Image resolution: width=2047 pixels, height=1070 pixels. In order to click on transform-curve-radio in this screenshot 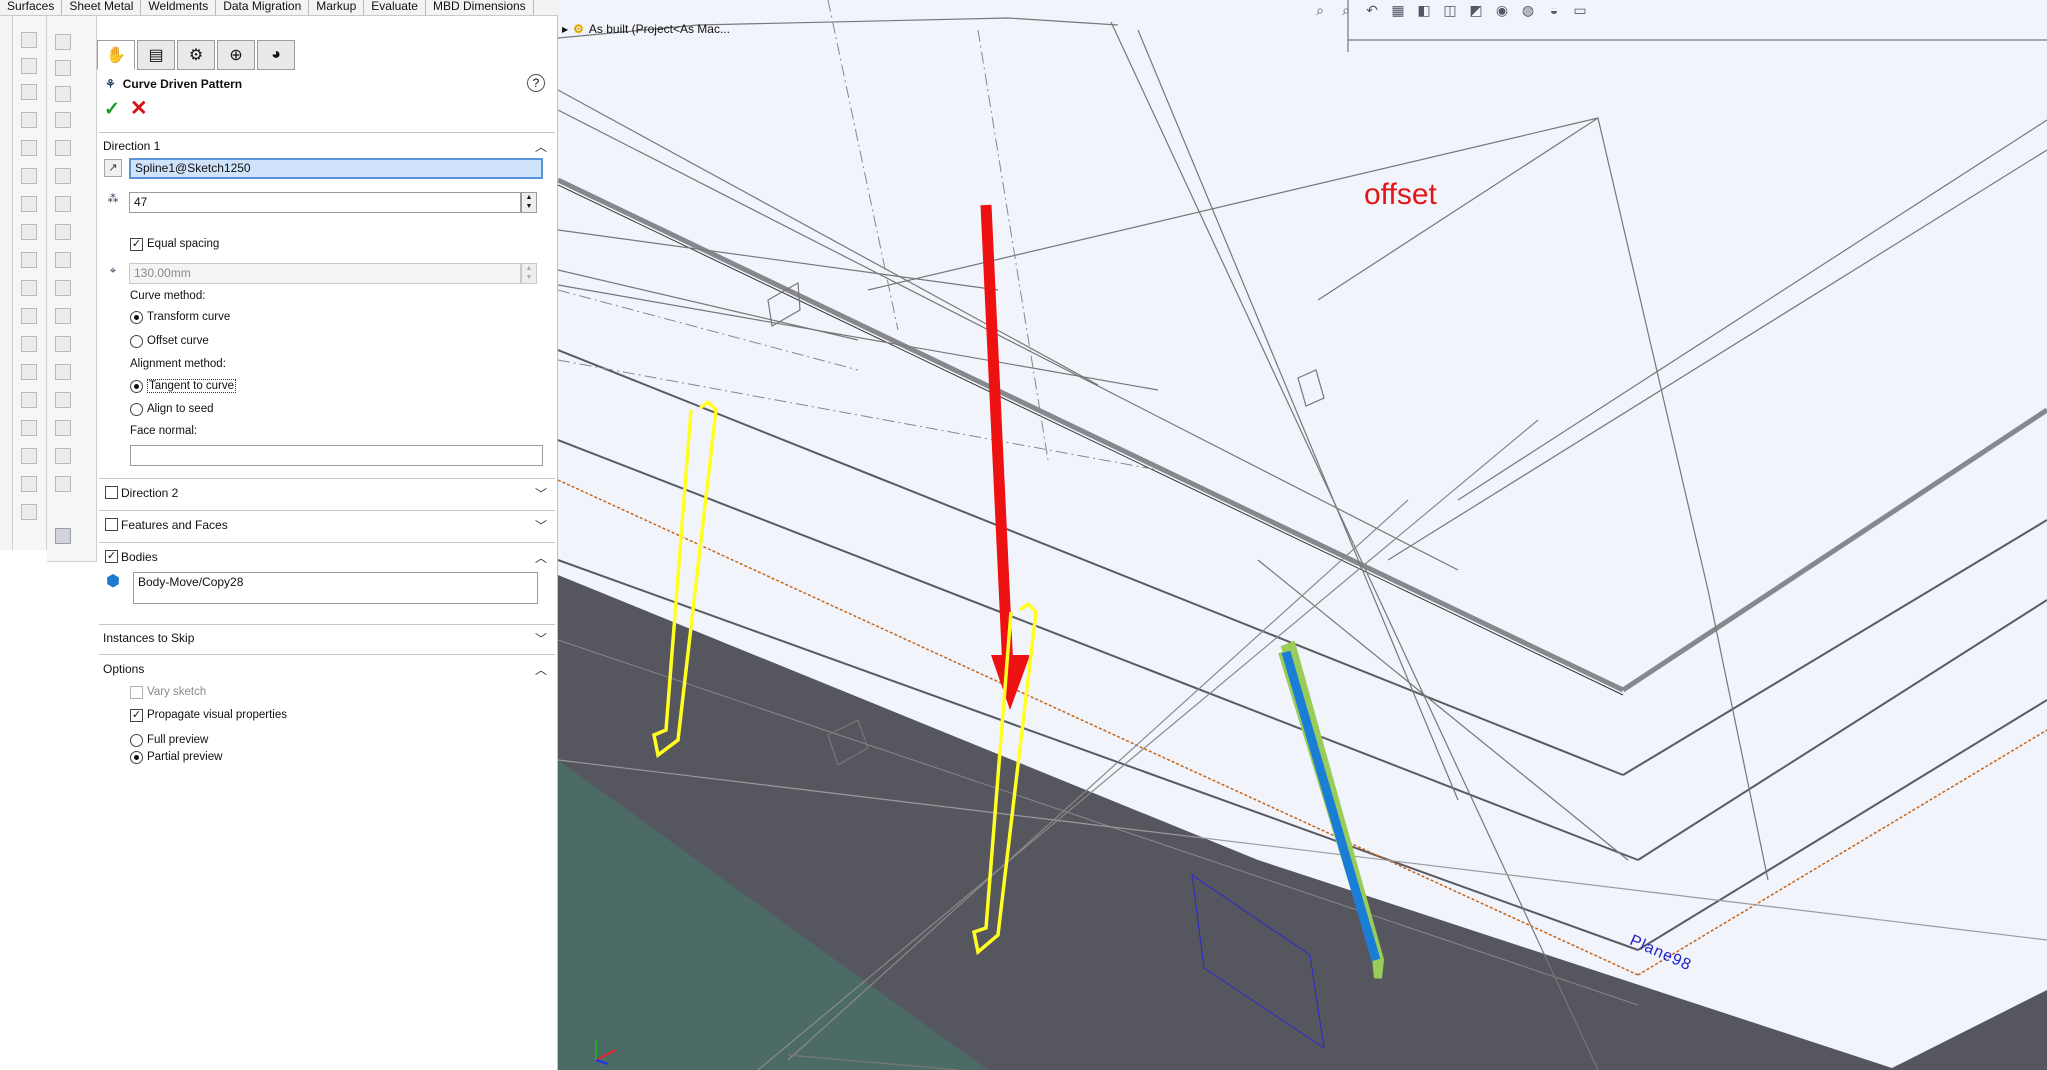, I will do `click(136, 317)`.